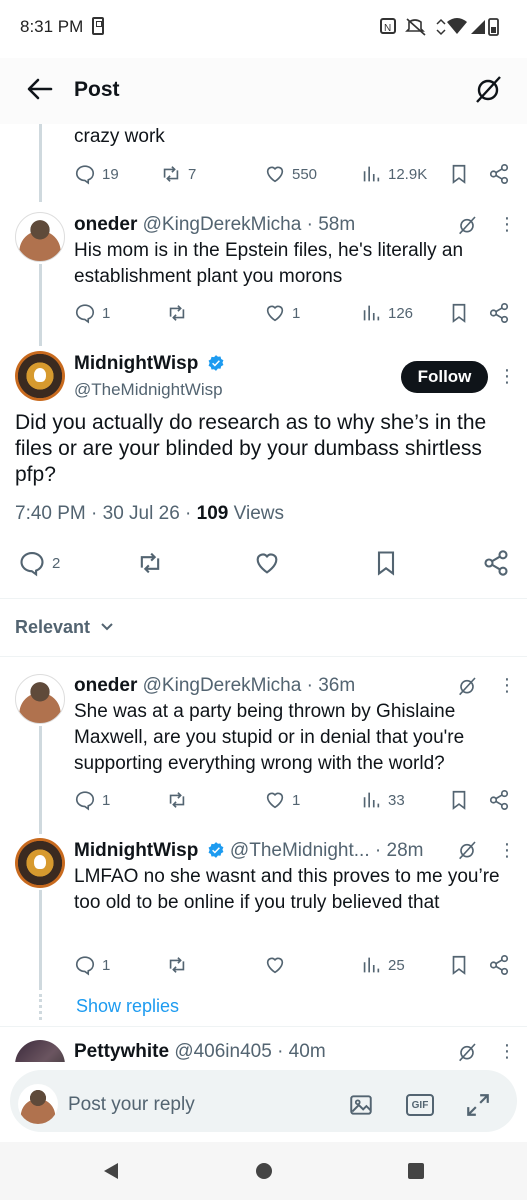 The image size is (527, 1200). I want to click on reply-input-placeholder: Post your reply, so click(131, 1105).